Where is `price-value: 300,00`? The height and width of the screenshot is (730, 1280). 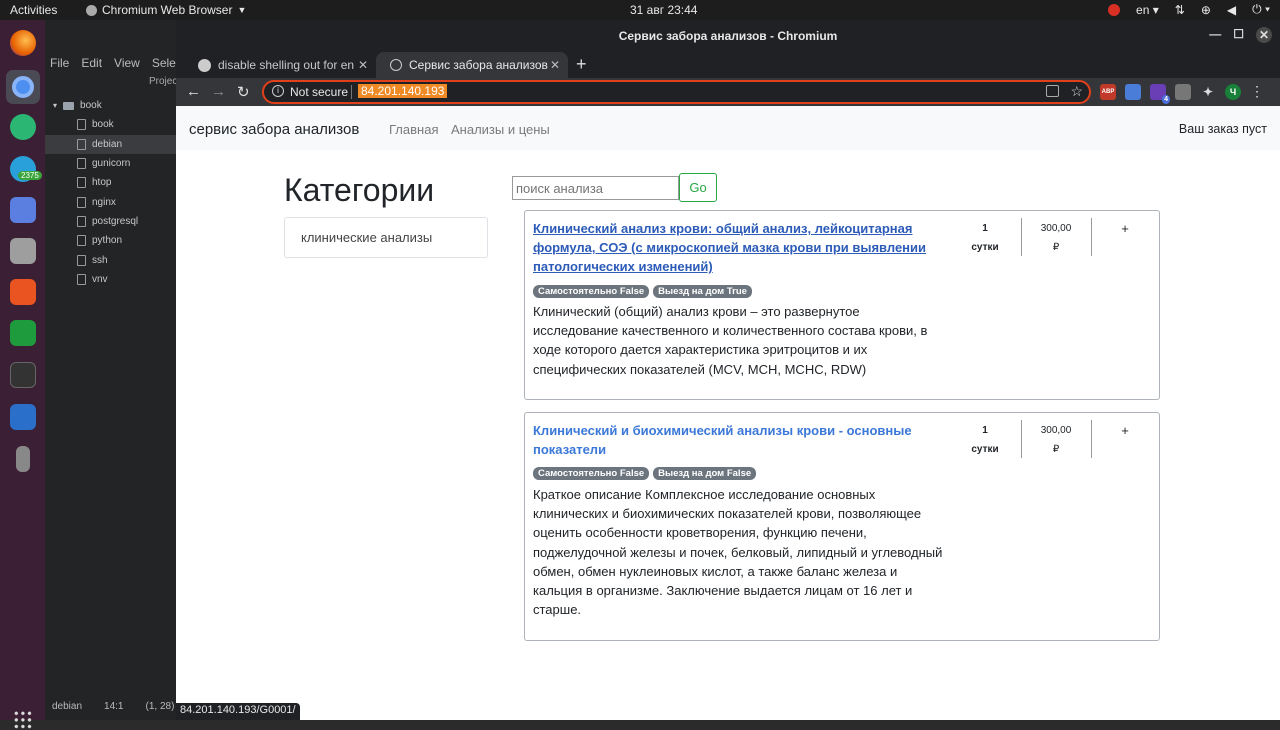
price-value: 300,00 is located at coordinates (1056, 228).